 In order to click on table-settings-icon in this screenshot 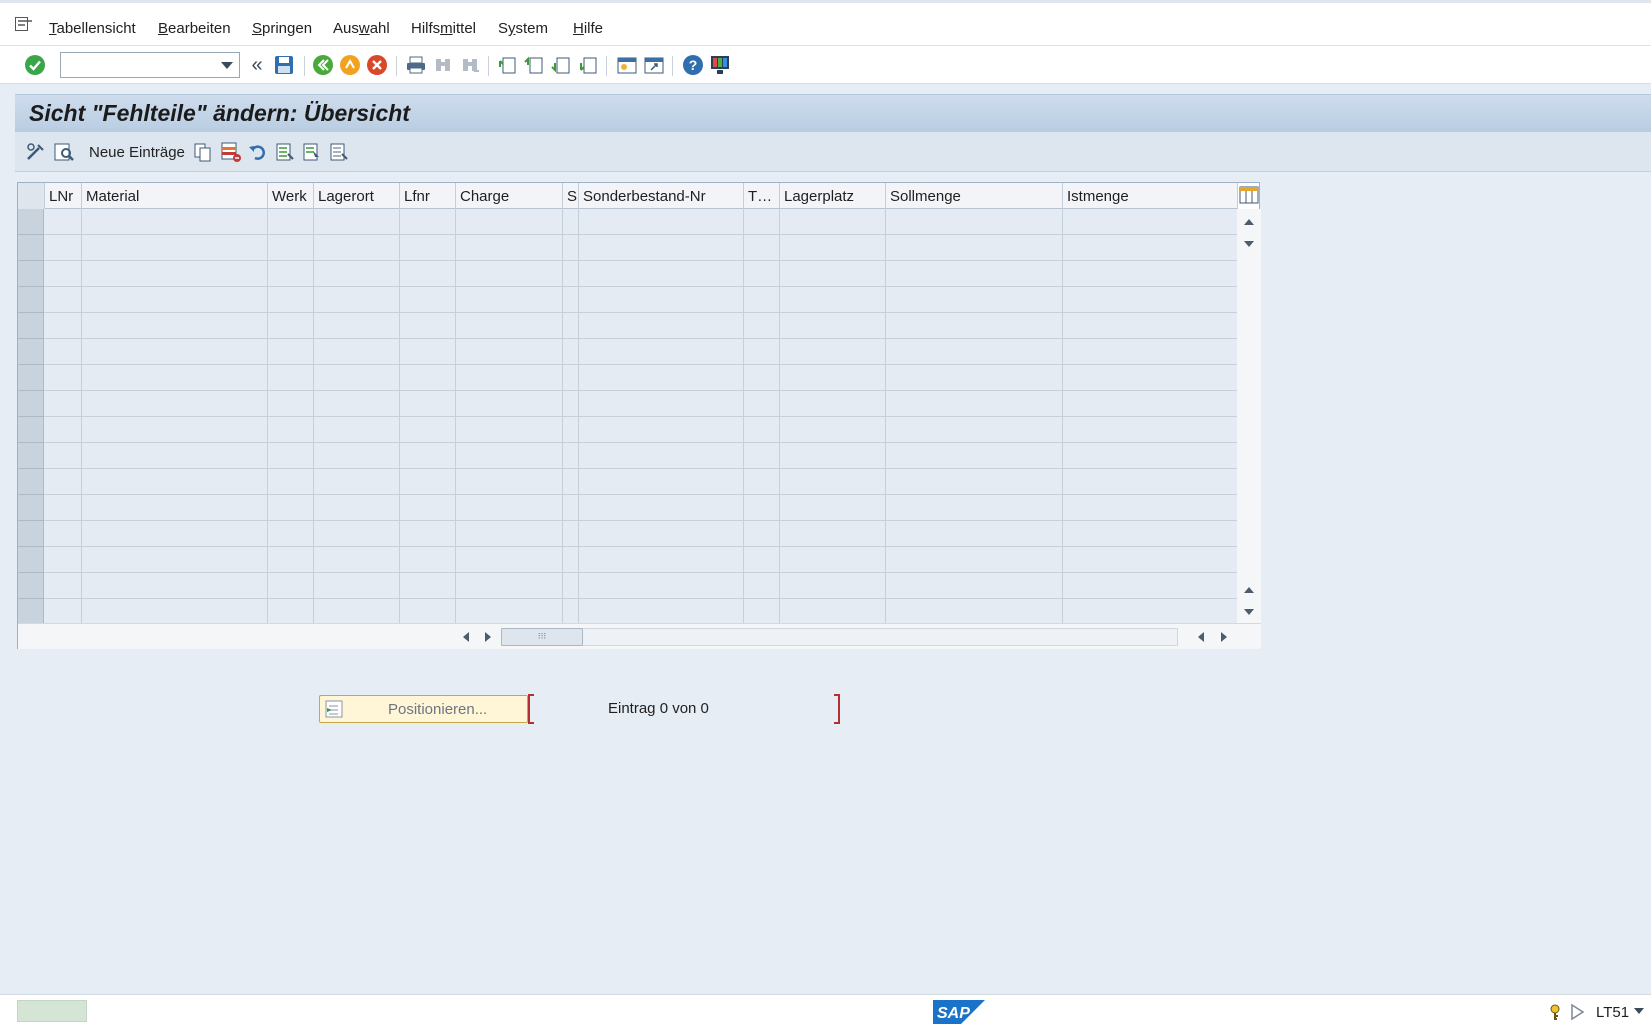, I will do `click(1249, 195)`.